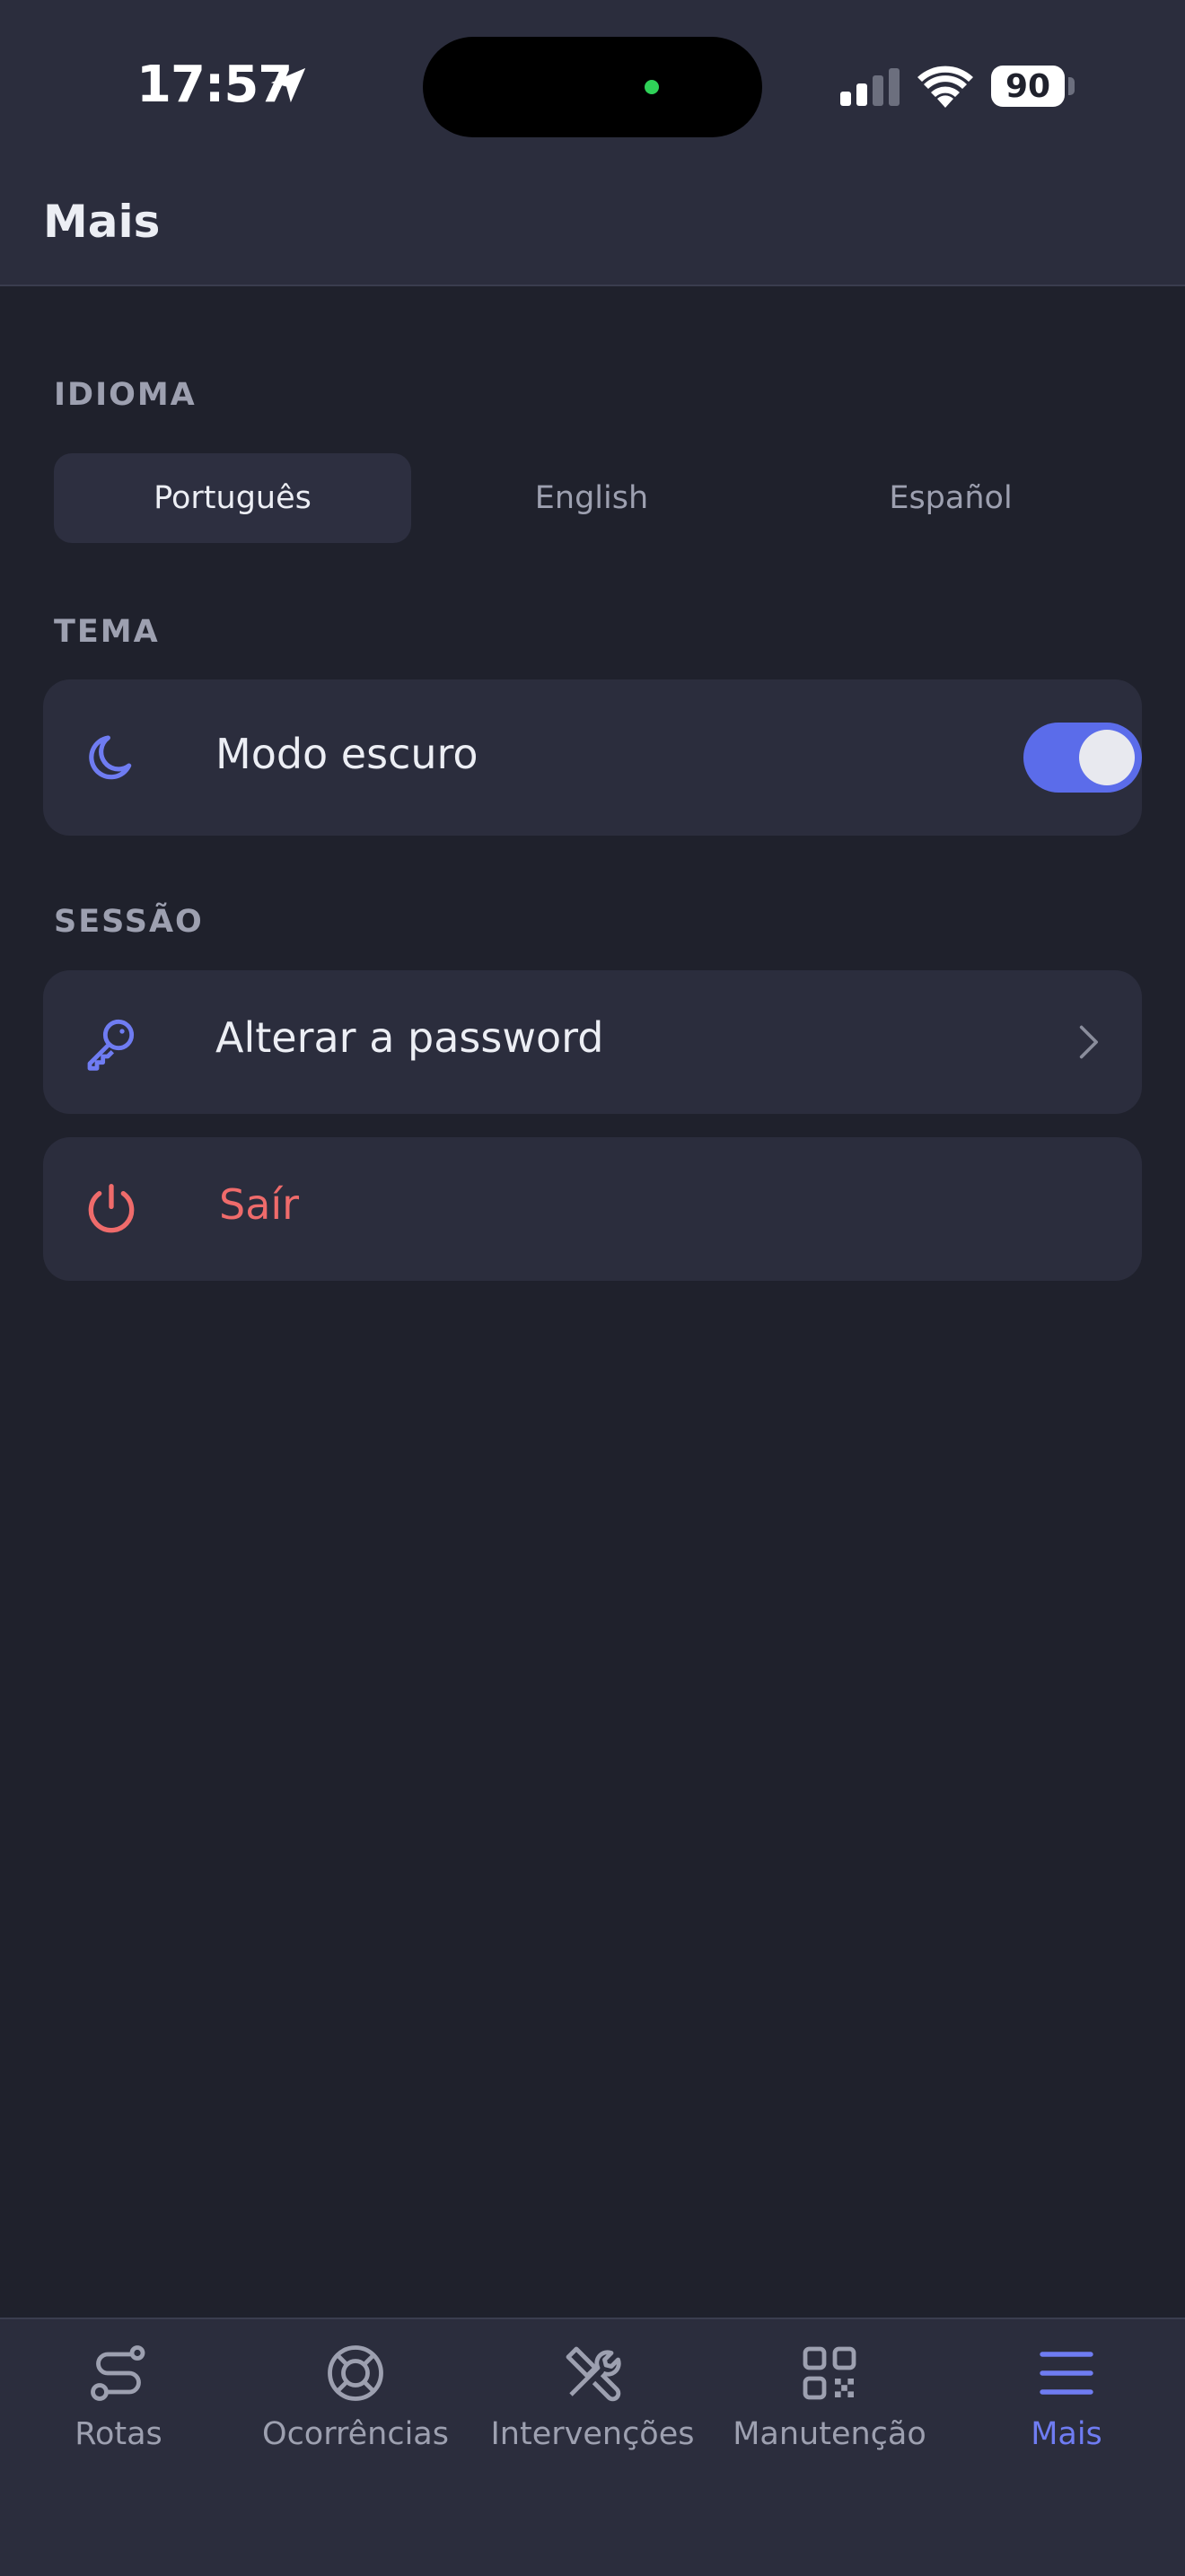  What do you see at coordinates (1107, 757) in the screenshot?
I see `toggle-knob` at bounding box center [1107, 757].